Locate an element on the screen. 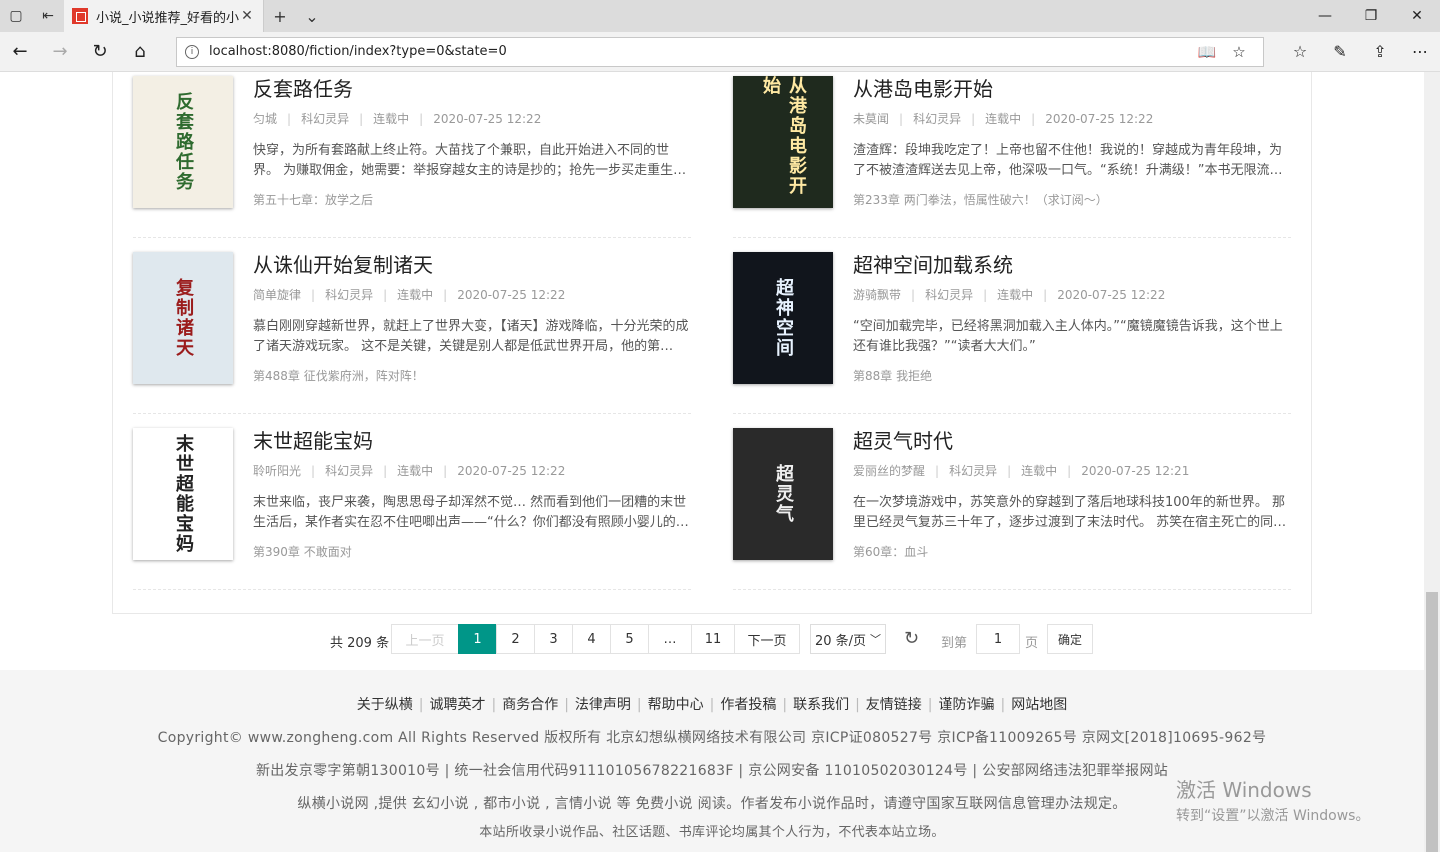 Image resolution: width=1440 pixels, height=852 pixels. book-author: 匀城 is located at coordinates (265, 119).